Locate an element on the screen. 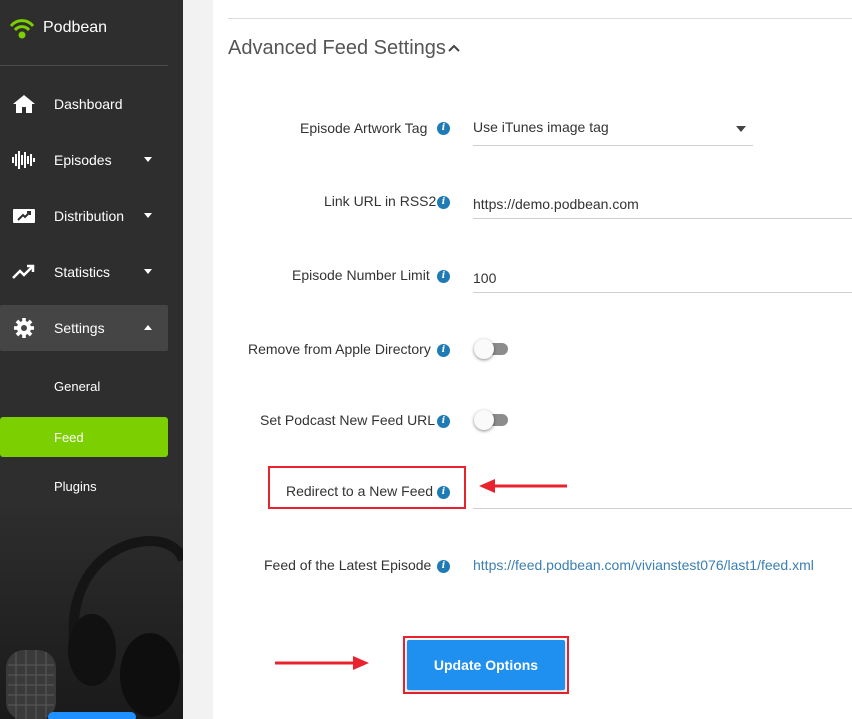 The image size is (852, 719). sidebar-item-label: Distribution is located at coordinates (89, 216).